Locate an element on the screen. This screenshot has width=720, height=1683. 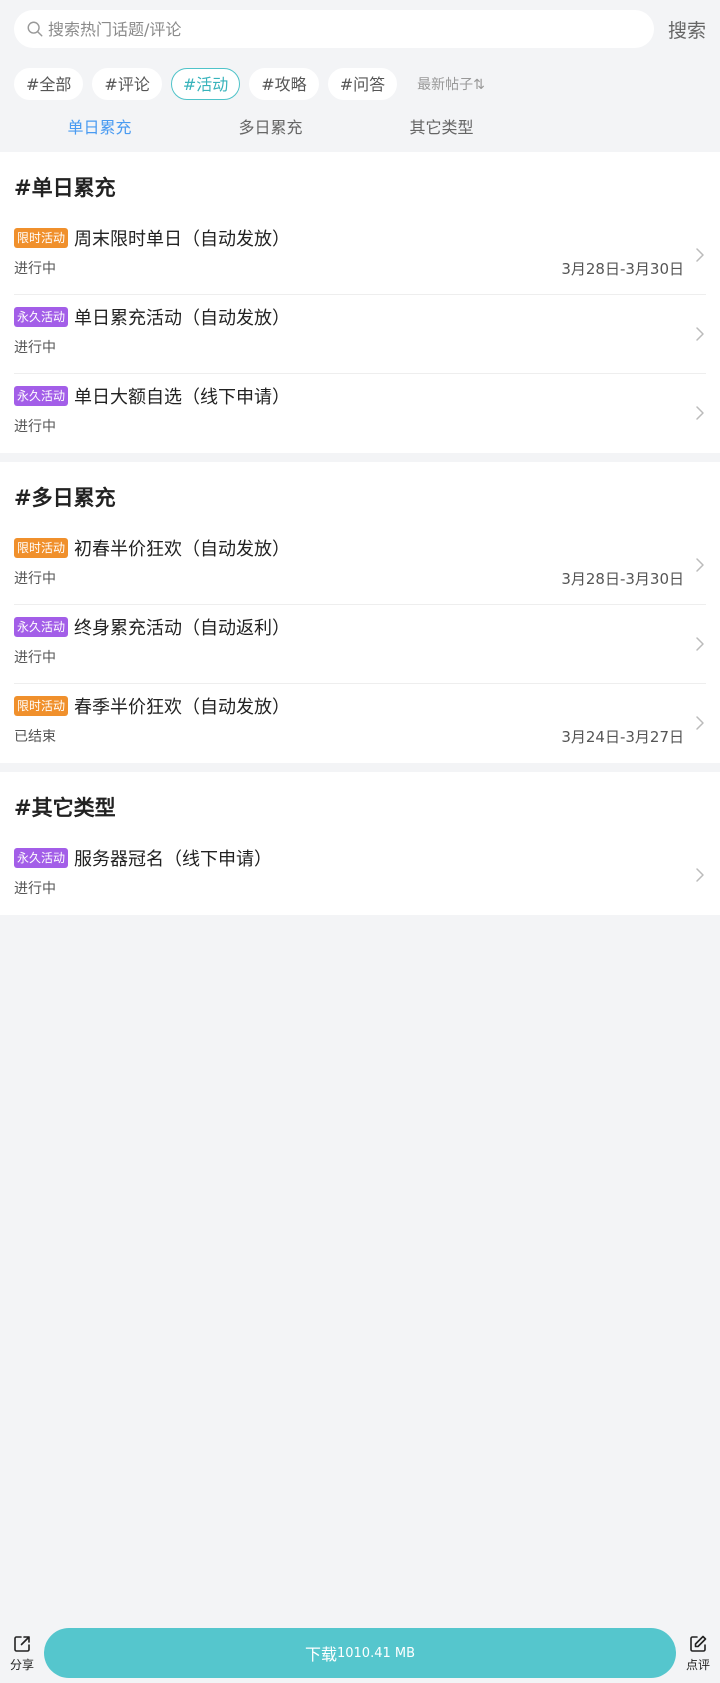
section-title: #其它类型 is located at coordinates (65, 808).